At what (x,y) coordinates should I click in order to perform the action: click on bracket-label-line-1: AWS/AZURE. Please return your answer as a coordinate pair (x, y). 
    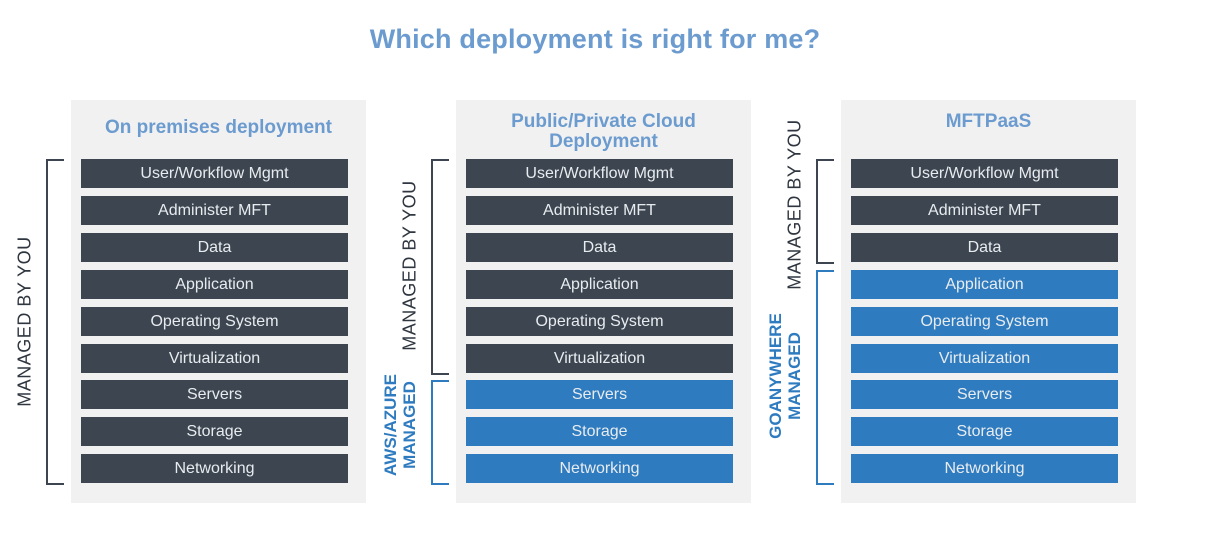
    Looking at the image, I should click on (390, 425).